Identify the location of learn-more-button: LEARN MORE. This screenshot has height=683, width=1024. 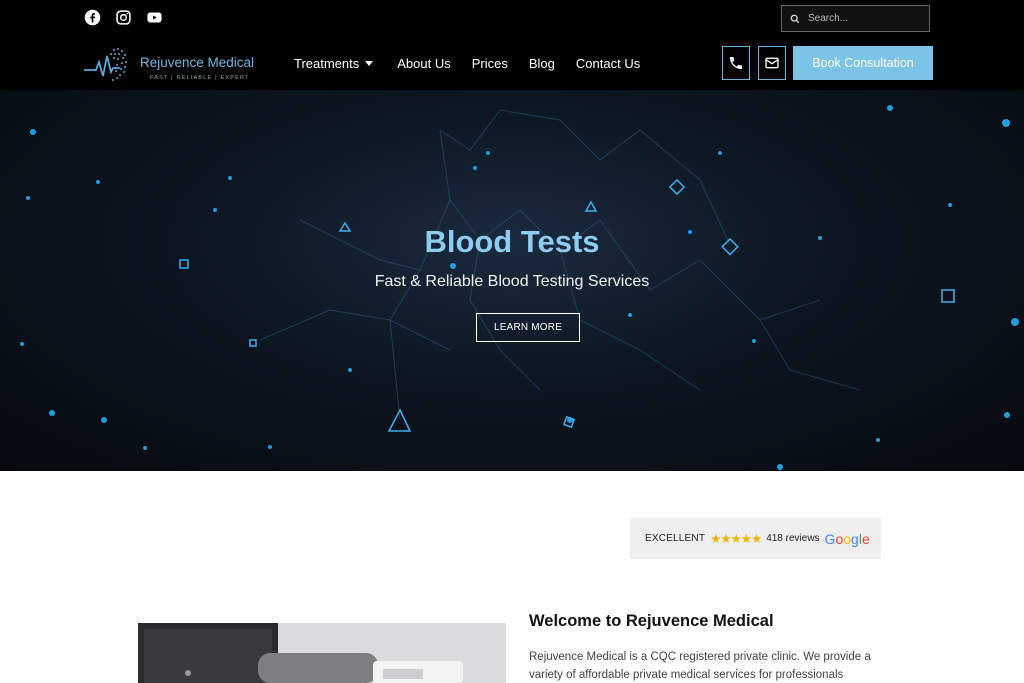
(528, 327).